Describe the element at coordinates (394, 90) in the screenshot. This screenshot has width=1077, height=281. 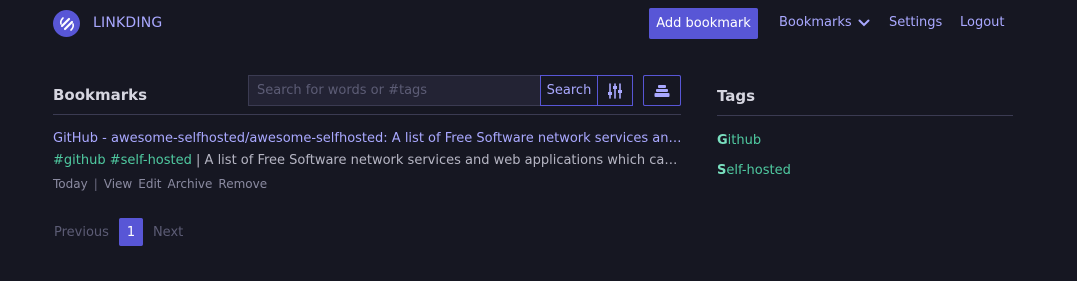
I see `search-input` at that location.